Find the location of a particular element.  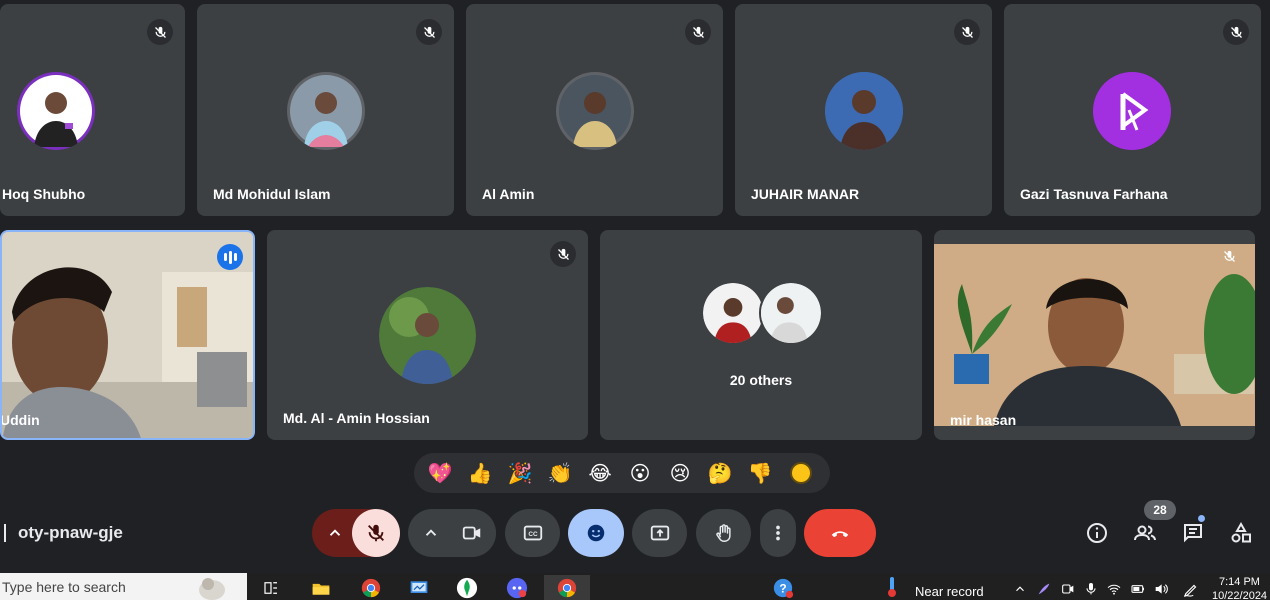

camera-tray-icon is located at coordinates (1068, 590).